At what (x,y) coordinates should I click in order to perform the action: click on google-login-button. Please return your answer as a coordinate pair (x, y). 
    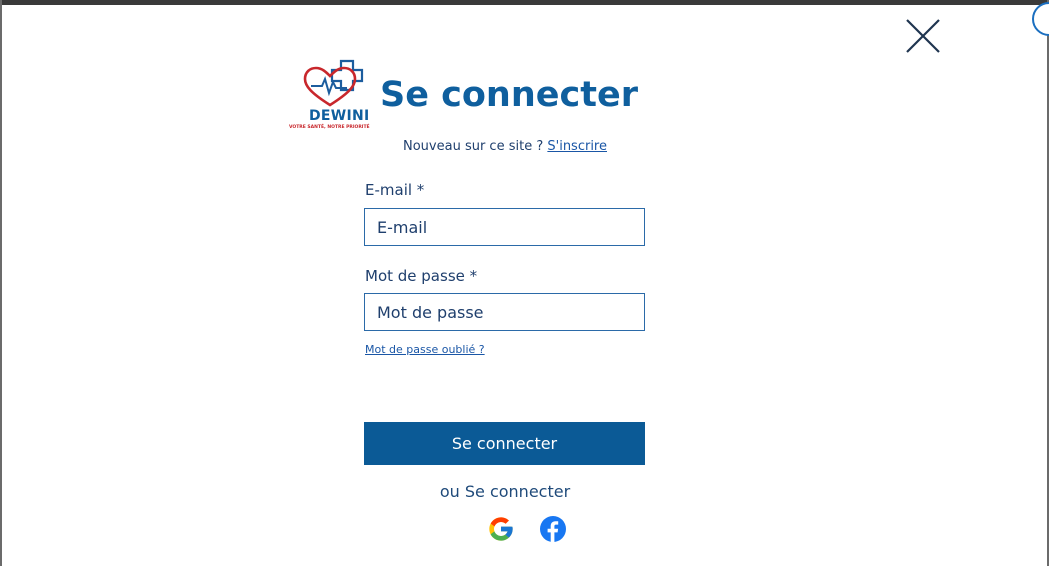
    Looking at the image, I should click on (501, 529).